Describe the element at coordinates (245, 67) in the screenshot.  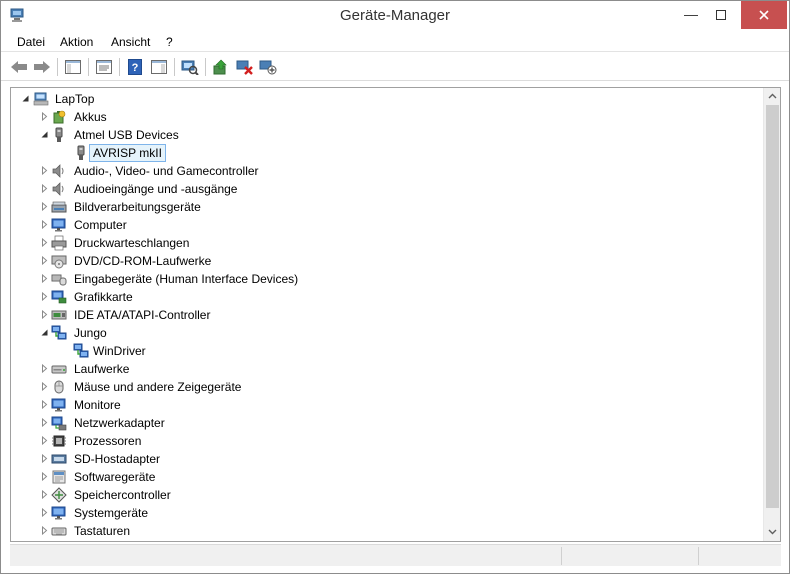
I see `uninstall-device-button` at that location.